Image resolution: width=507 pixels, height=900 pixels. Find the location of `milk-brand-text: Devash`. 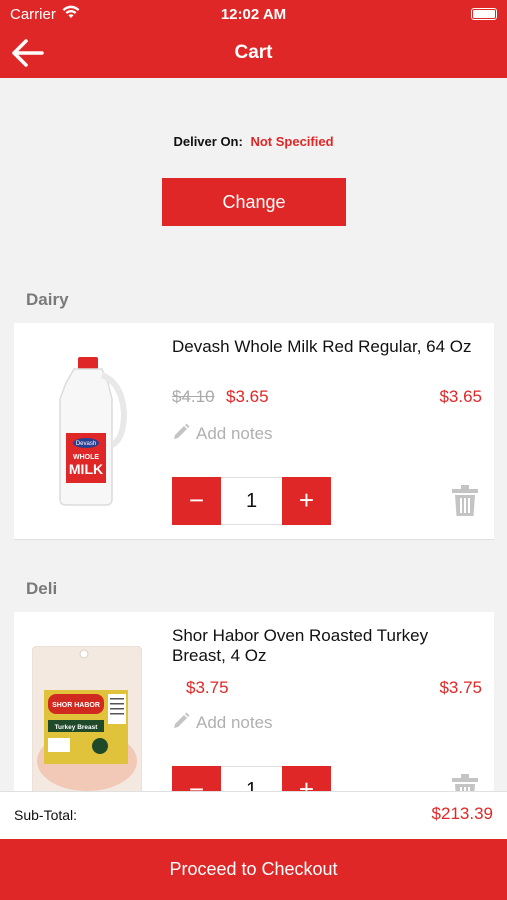

milk-brand-text: Devash is located at coordinates (86, 444).